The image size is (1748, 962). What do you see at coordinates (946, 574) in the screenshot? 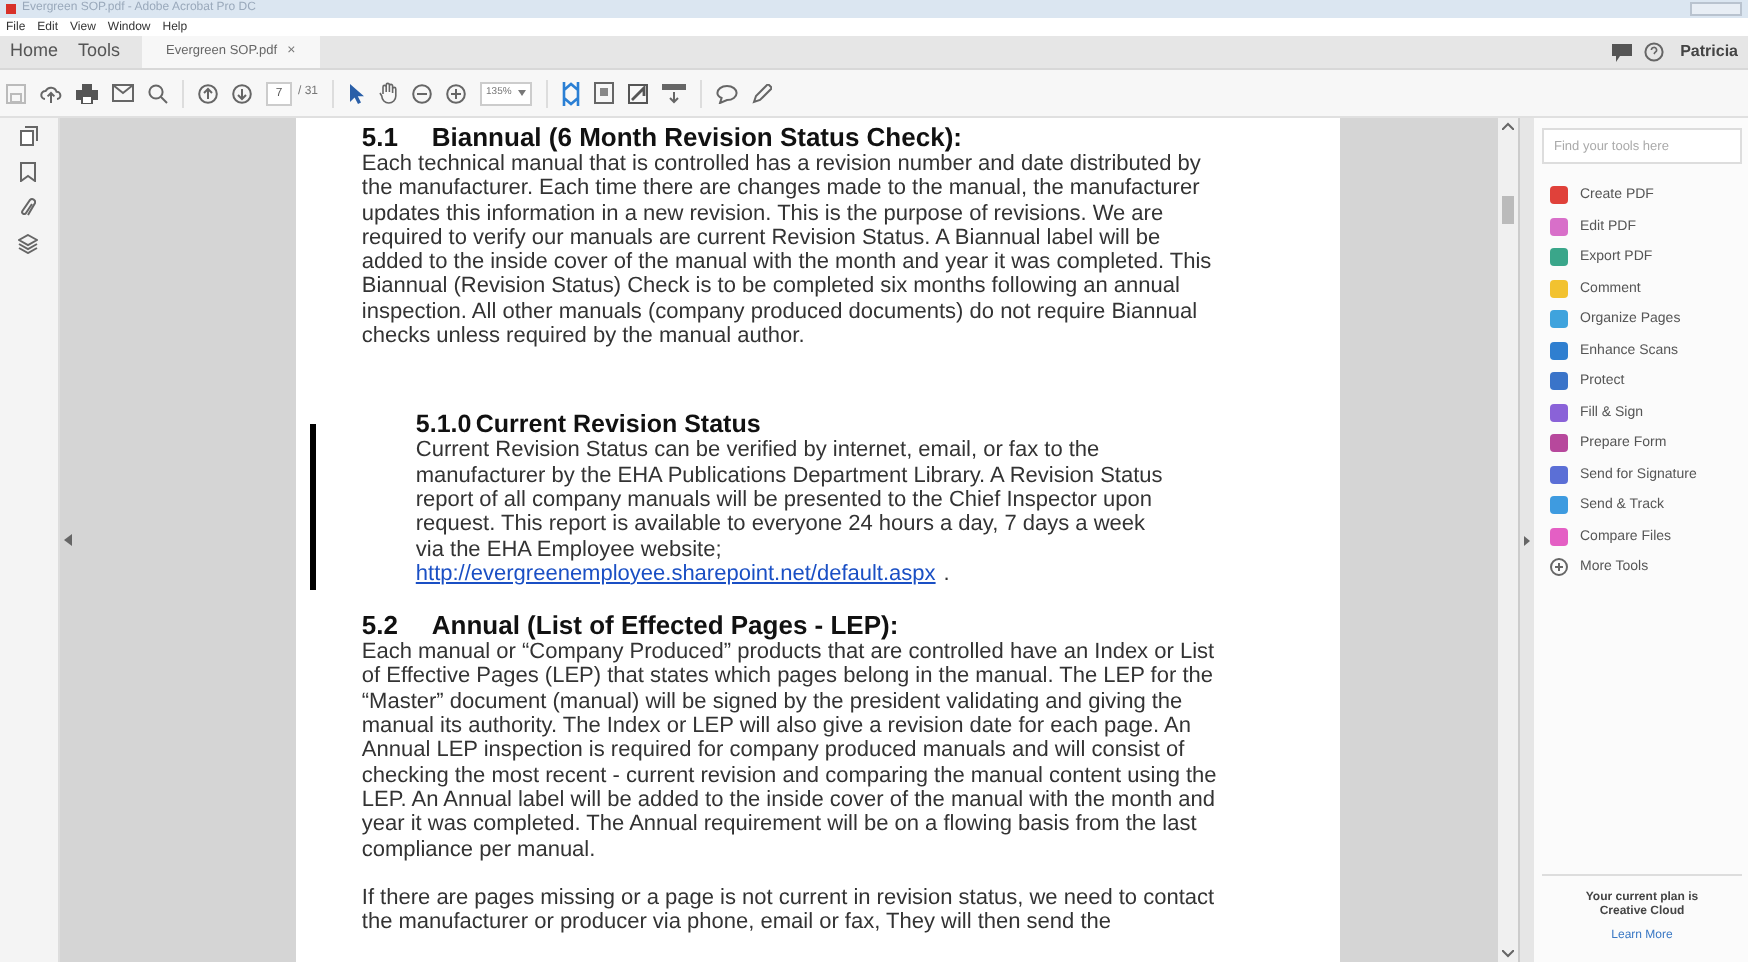
I see `punctuation: .` at bounding box center [946, 574].